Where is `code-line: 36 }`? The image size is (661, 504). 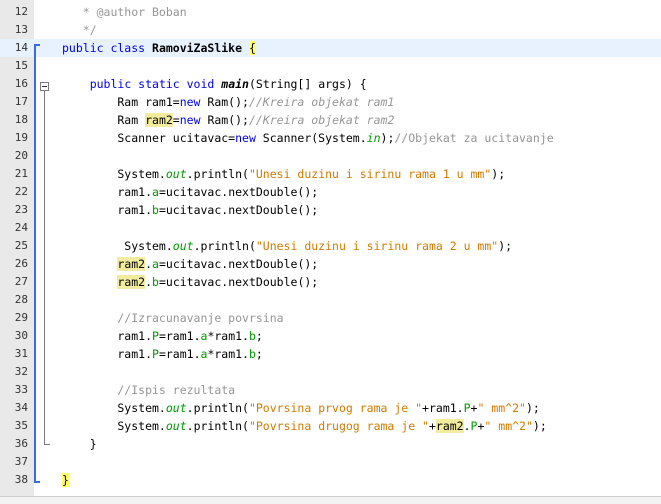
code-line: 36 } is located at coordinates (330, 444).